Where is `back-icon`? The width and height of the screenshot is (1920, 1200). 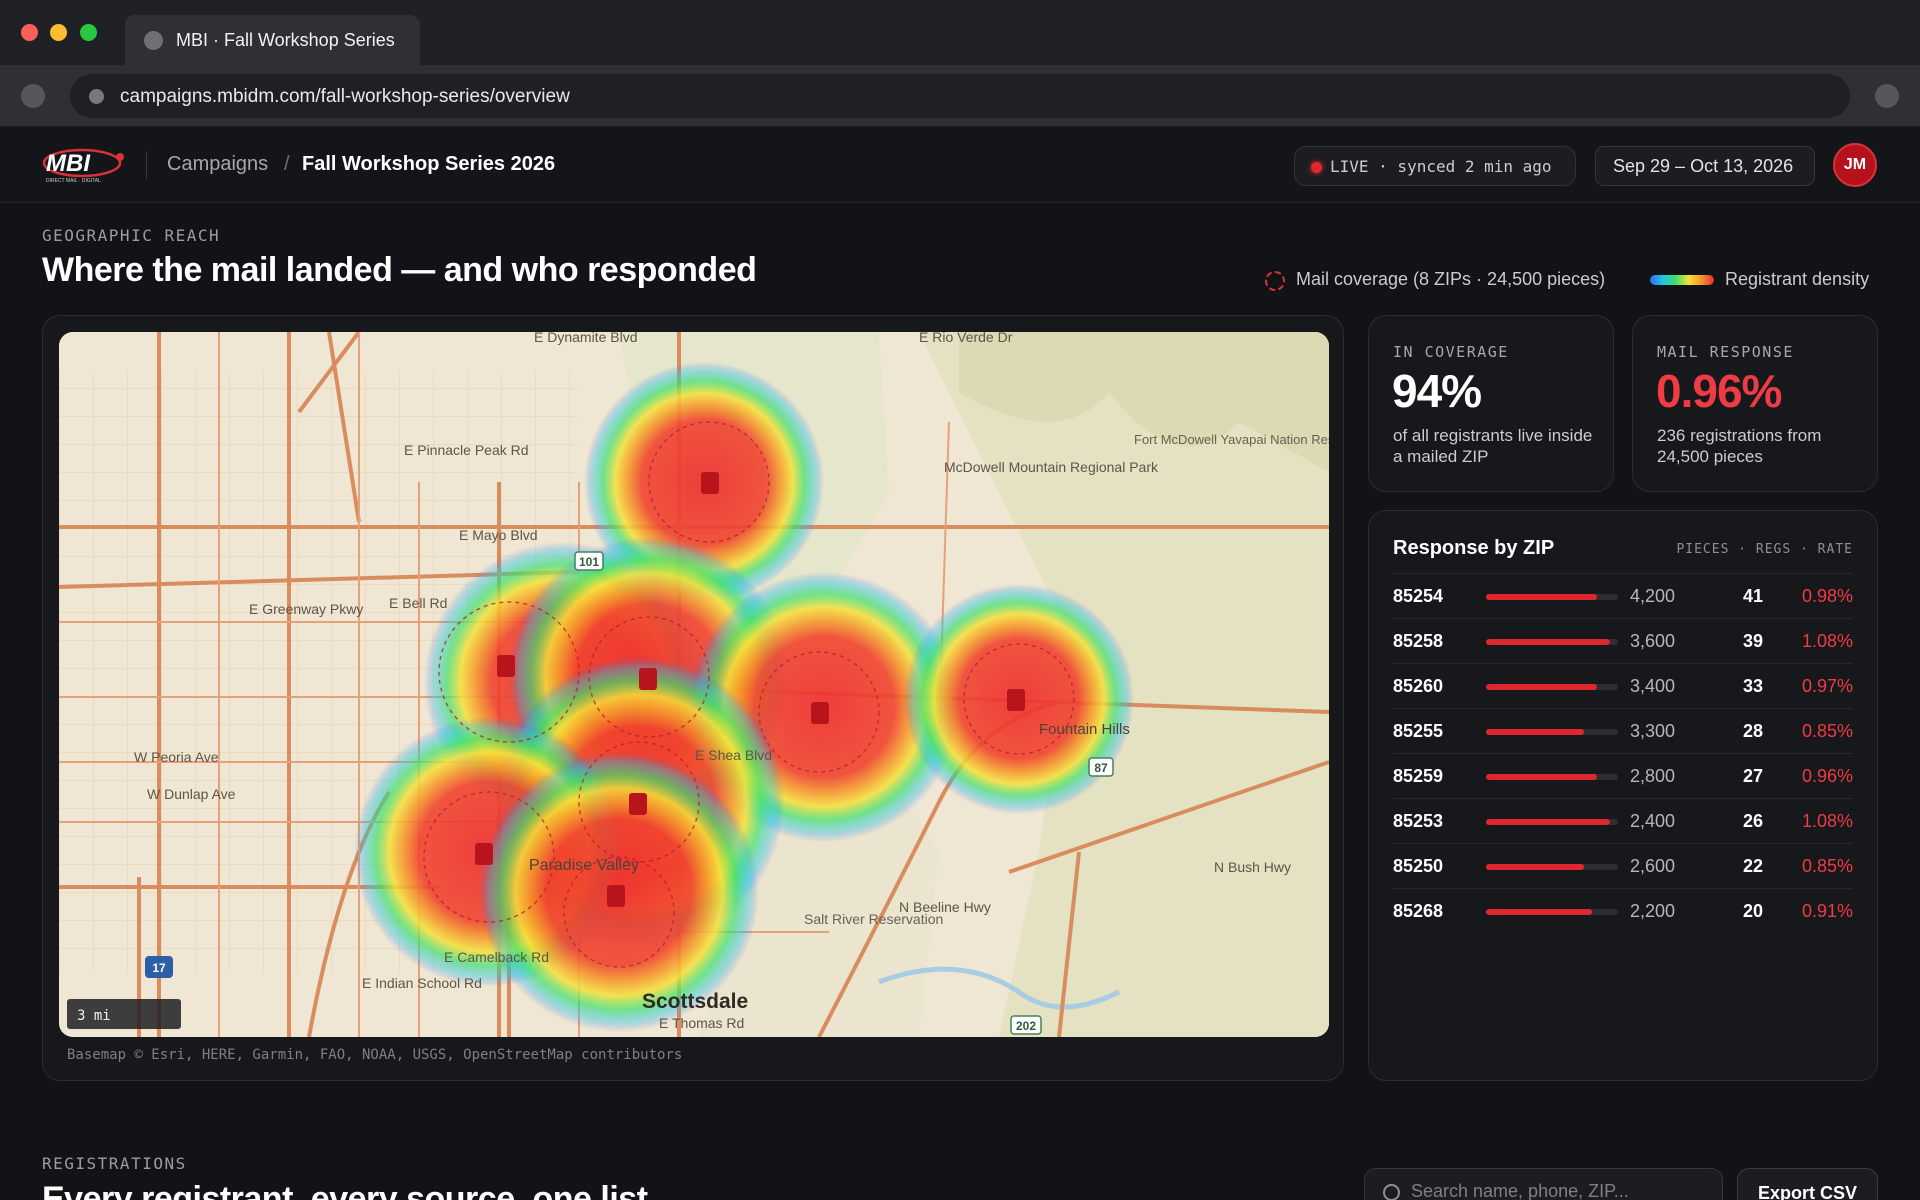 back-icon is located at coordinates (33, 96).